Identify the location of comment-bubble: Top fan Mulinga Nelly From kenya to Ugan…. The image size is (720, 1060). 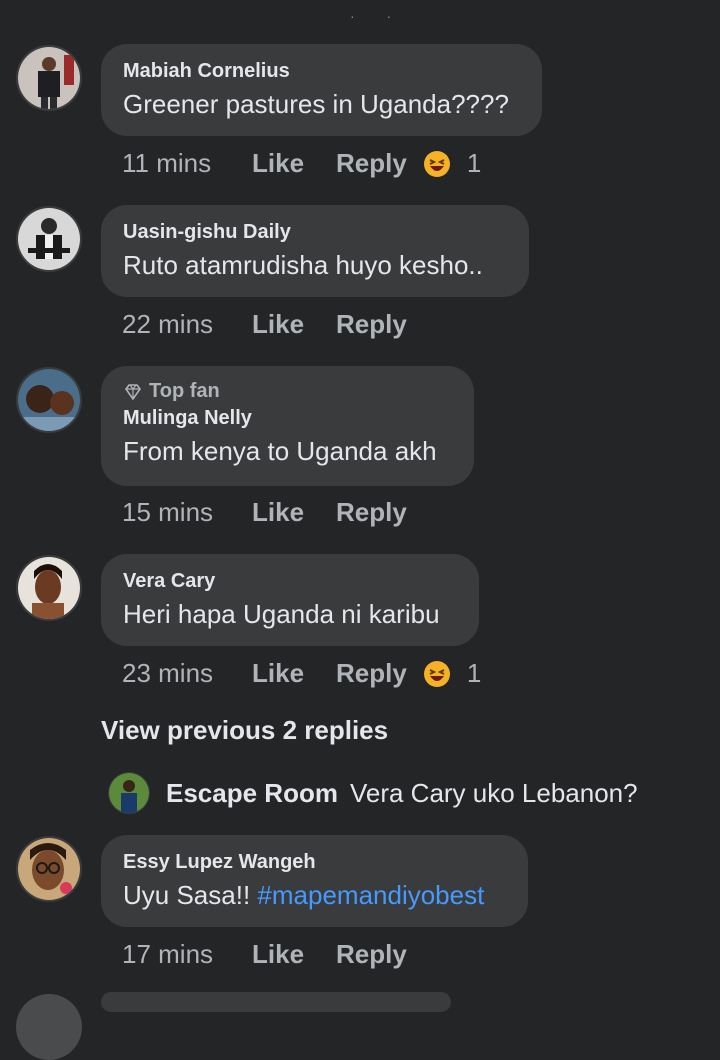
(287, 426).